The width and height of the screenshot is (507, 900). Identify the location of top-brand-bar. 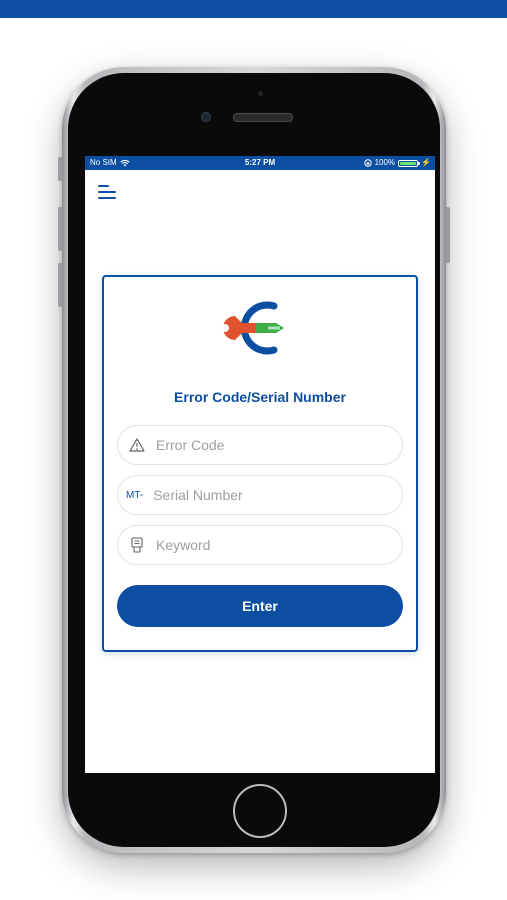
(253, 9).